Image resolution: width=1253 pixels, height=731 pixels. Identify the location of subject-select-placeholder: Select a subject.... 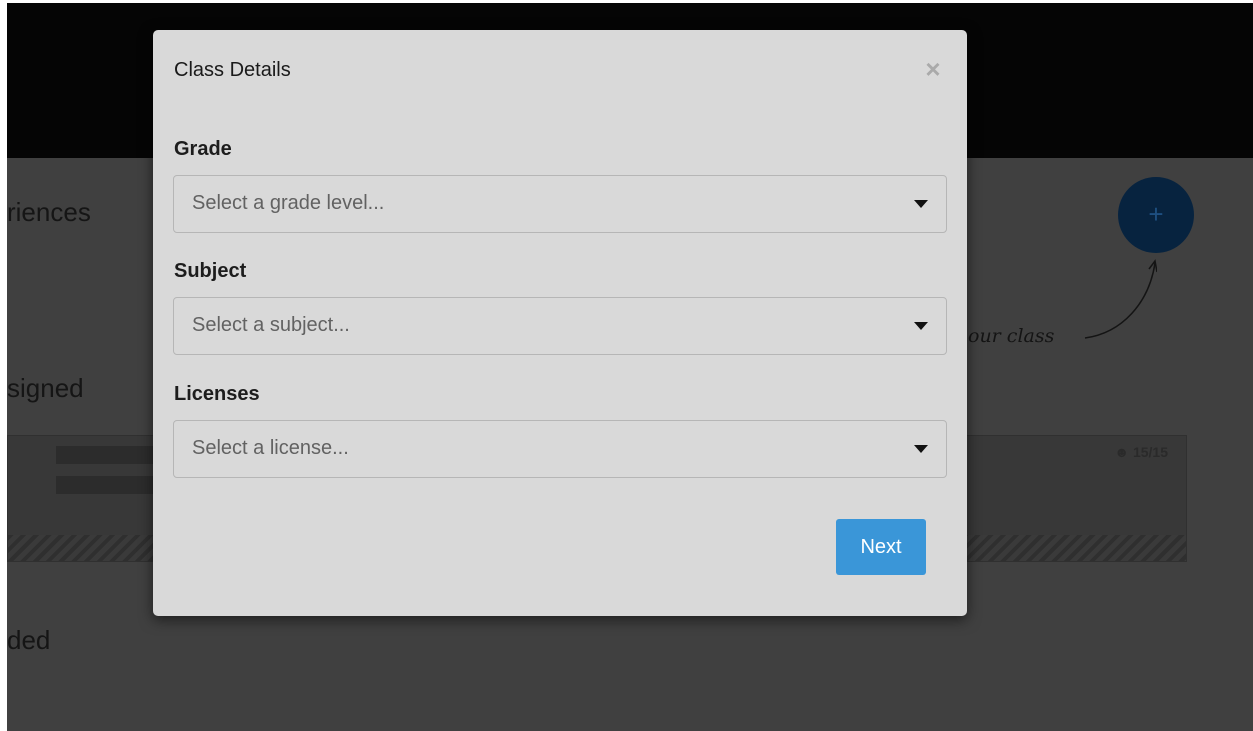
(271, 325).